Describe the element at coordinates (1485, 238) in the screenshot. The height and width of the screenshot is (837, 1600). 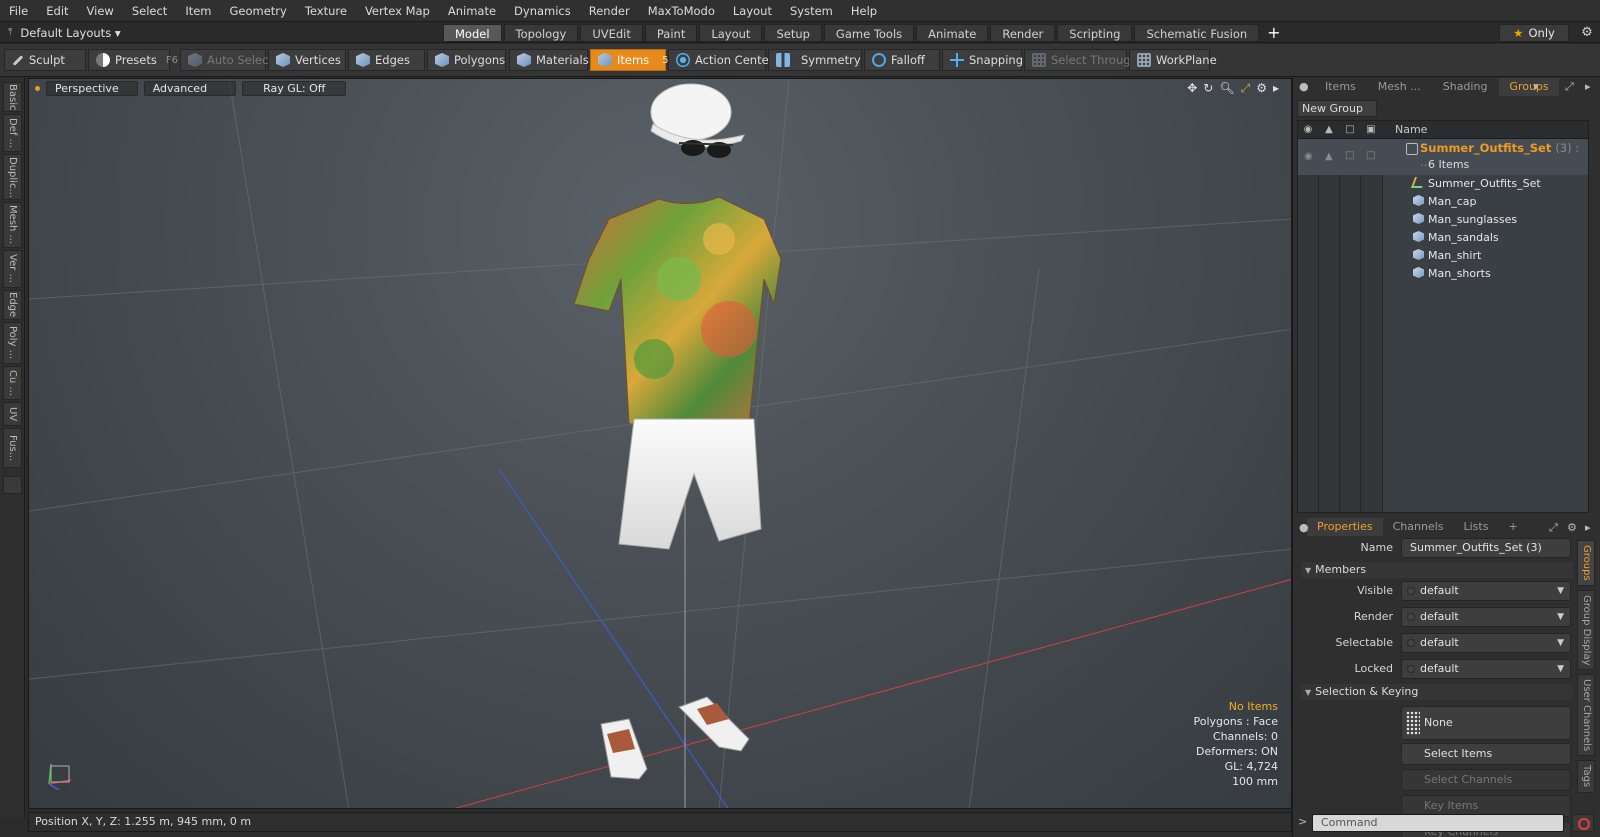
I see `list-item: Man_sandals` at that location.